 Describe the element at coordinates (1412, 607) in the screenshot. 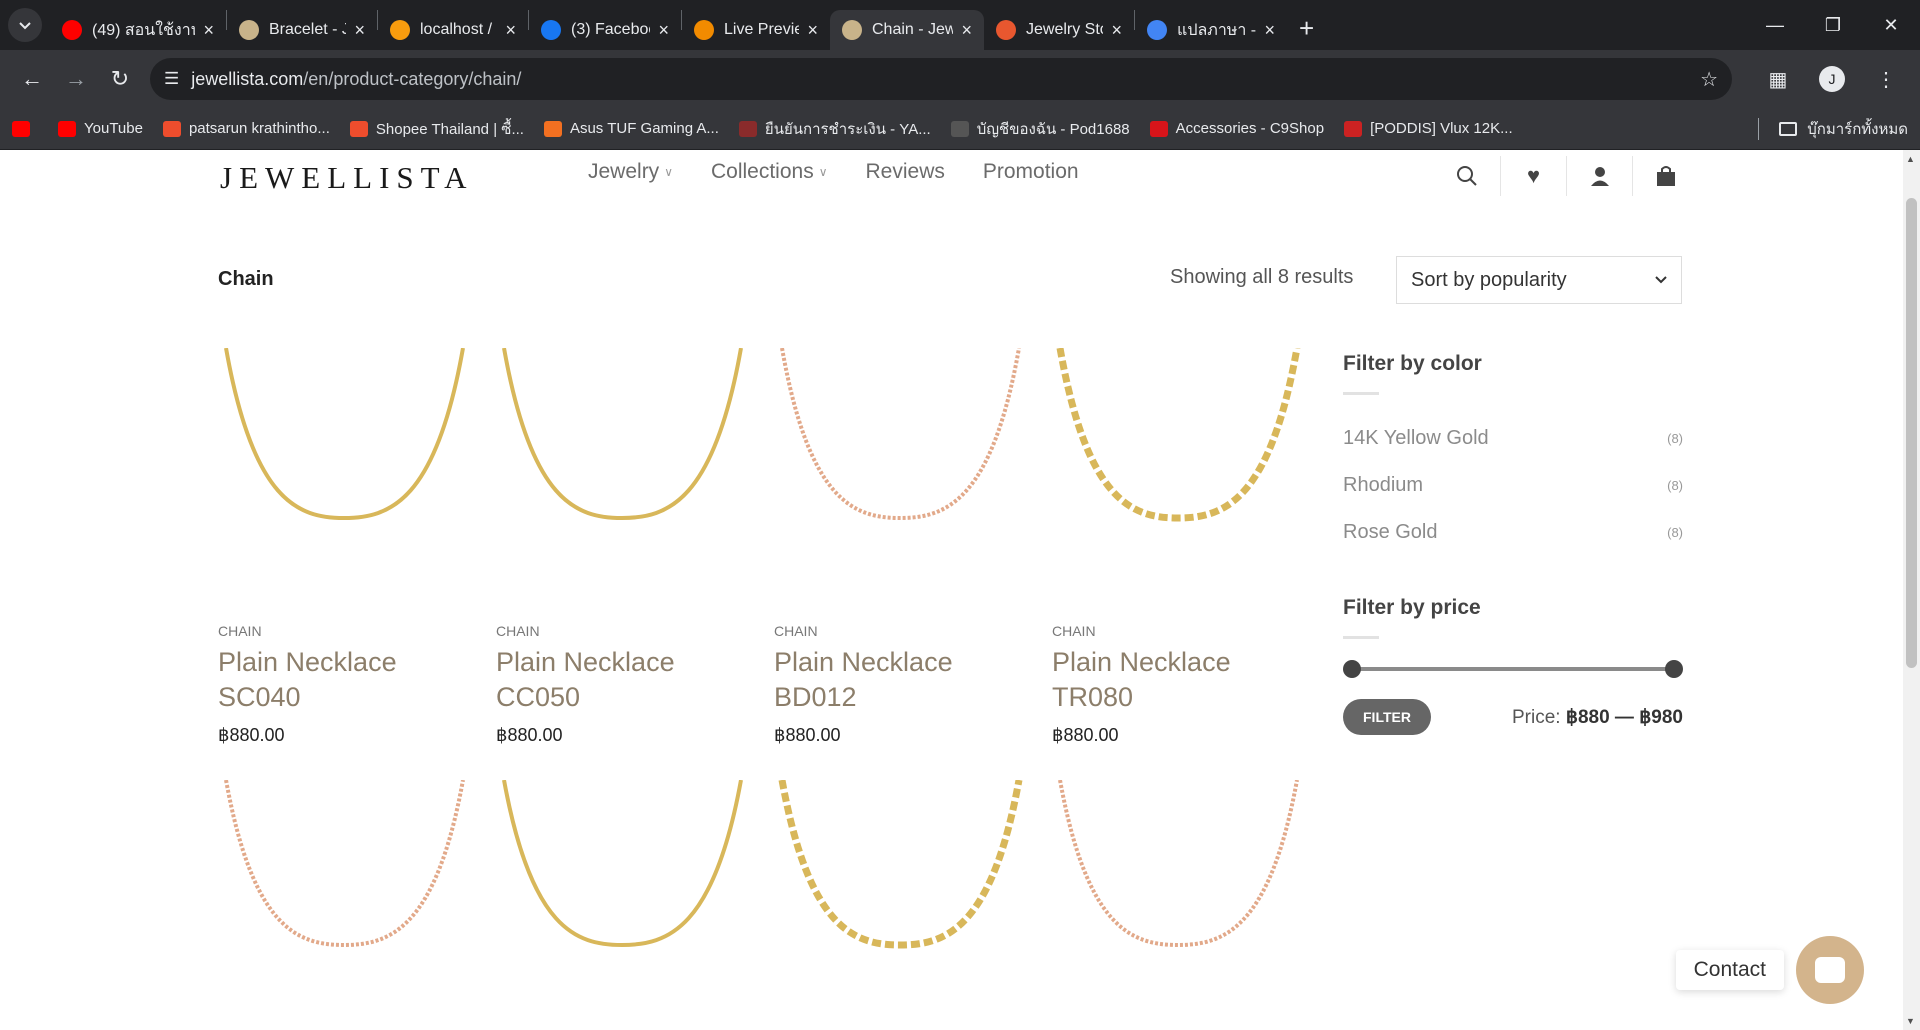

I see `filter-price-heading: Filter by price` at that location.